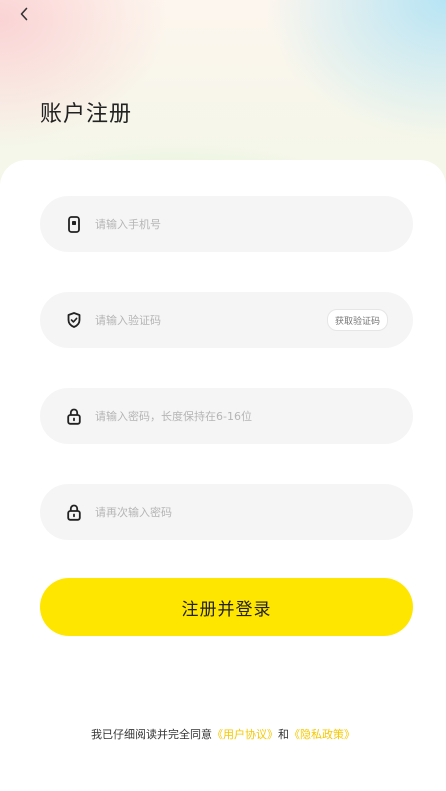 This screenshot has height=791, width=446. I want to click on agreement-text: 我已仔细阅读并完全同意《用户协议》和《隐私政策》, so click(223, 734).